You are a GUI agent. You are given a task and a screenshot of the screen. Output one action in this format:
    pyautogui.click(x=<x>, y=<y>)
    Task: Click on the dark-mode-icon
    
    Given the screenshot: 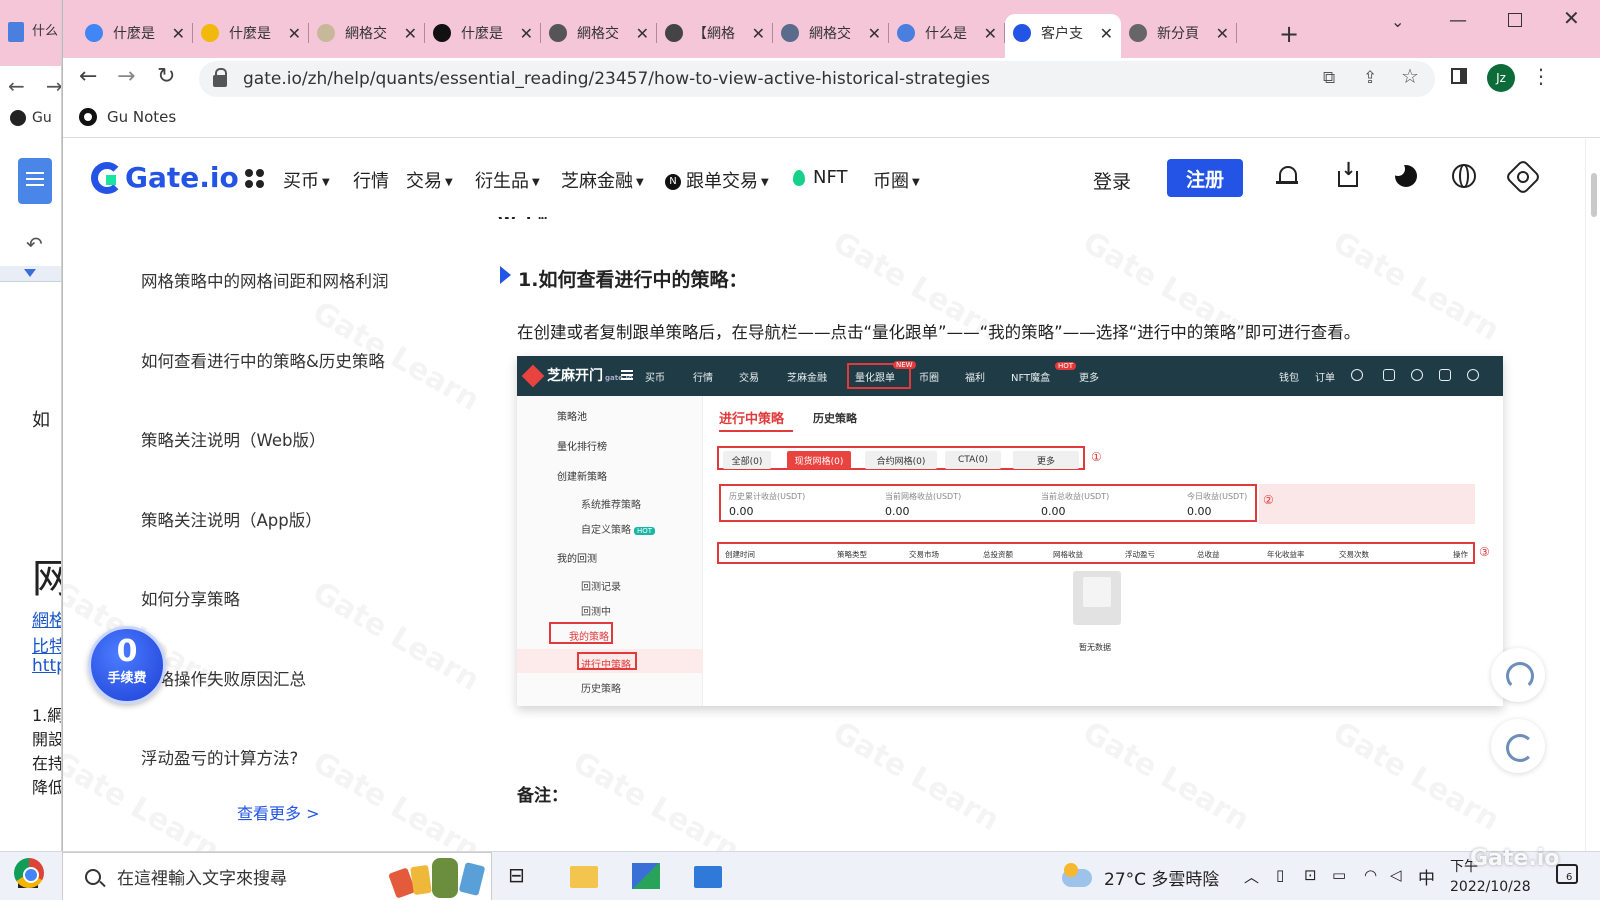 What is the action you would take?
    pyautogui.click(x=1405, y=175)
    